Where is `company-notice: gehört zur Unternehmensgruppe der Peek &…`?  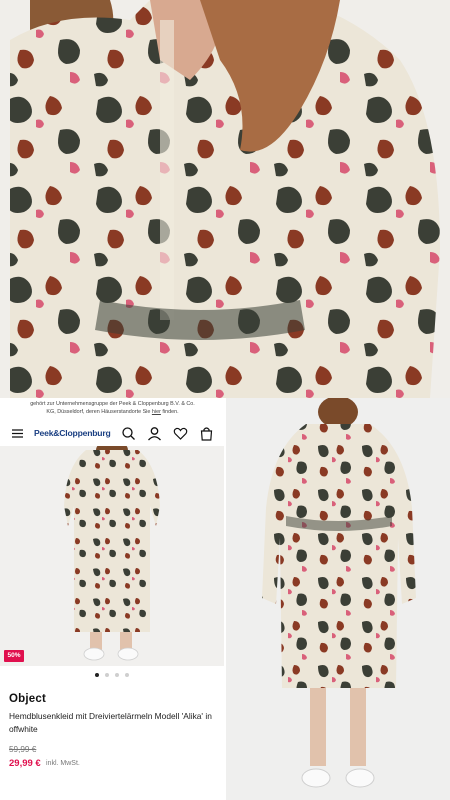
company-notice: gehört zur Unternehmensgruppe der Peek &… is located at coordinates (112, 408).